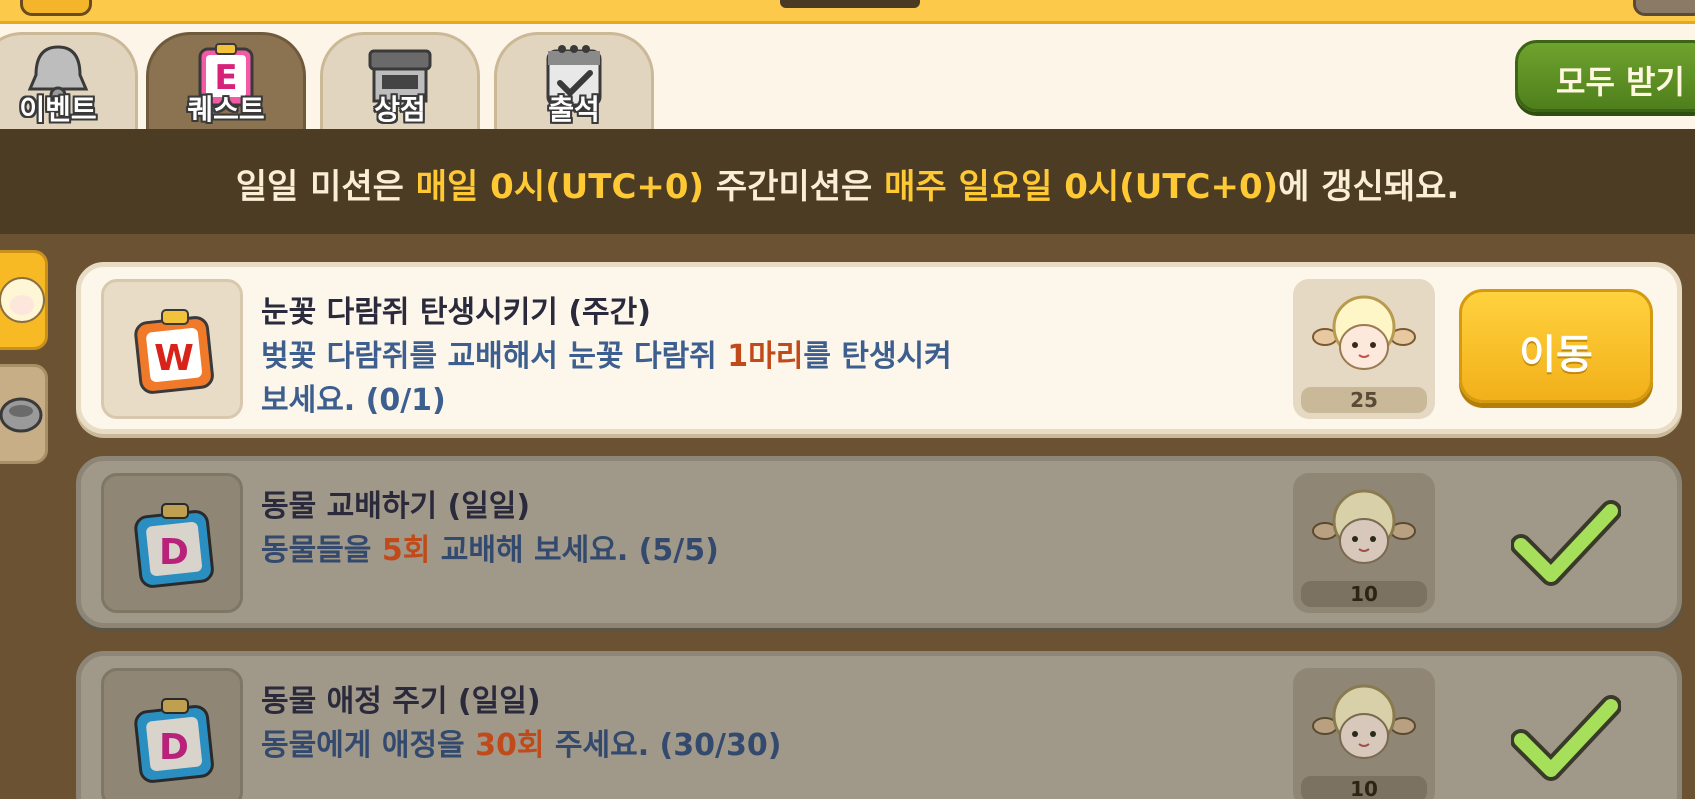 This screenshot has height=799, width=1695. I want to click on tab-shop: 상점, so click(400, 81).